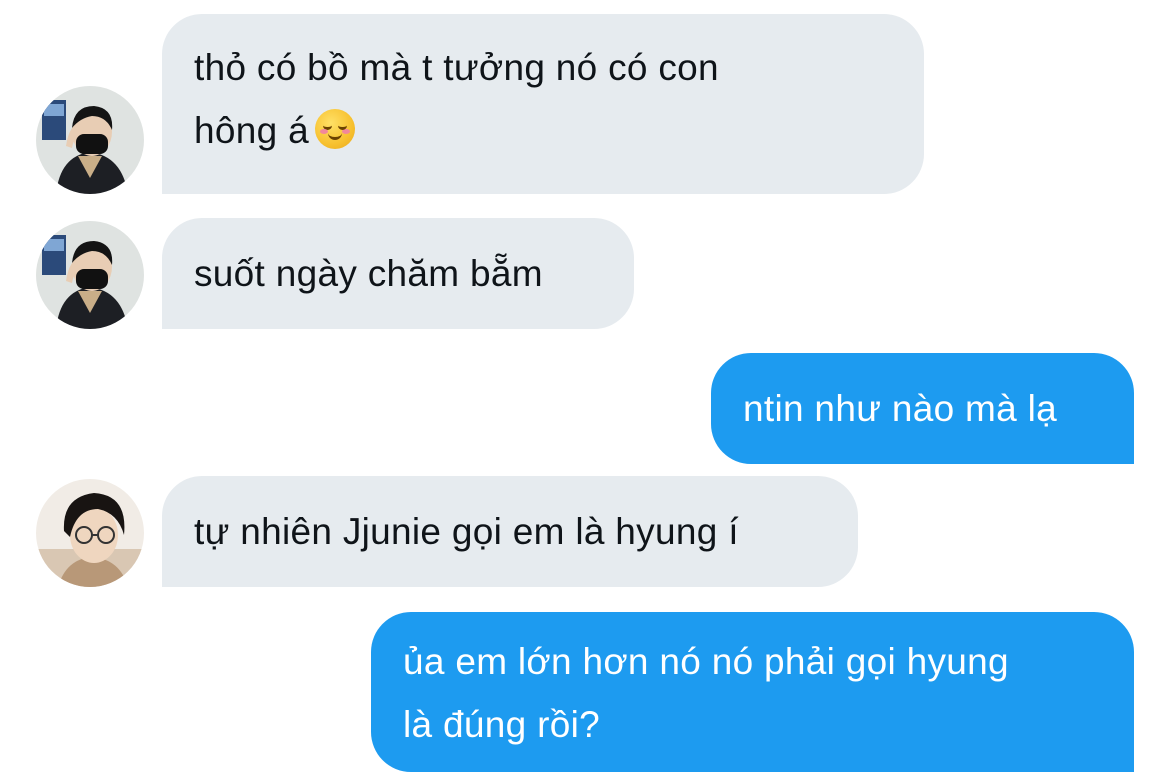 The image size is (1170, 779). Describe the element at coordinates (900, 408) in the screenshot. I see `message-text-line: ntin như nào mà lạ` at that location.